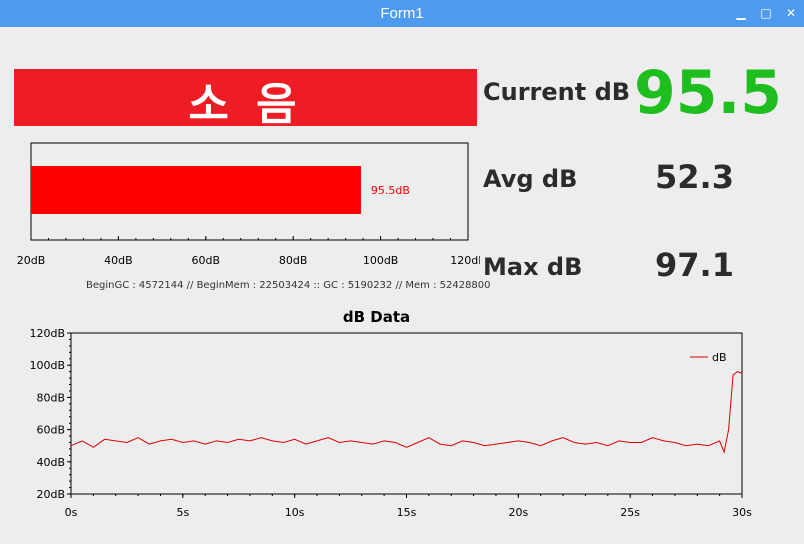 The height and width of the screenshot is (544, 804). I want to click on bar-x-tick-label: 100dB, so click(381, 260).